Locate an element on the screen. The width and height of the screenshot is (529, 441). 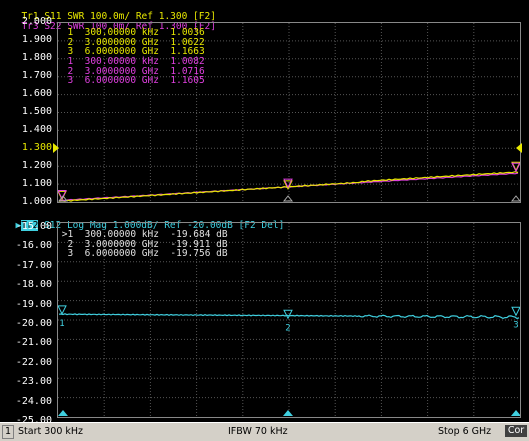
y-tick-label: 1.100 is located at coordinates (36, 183).